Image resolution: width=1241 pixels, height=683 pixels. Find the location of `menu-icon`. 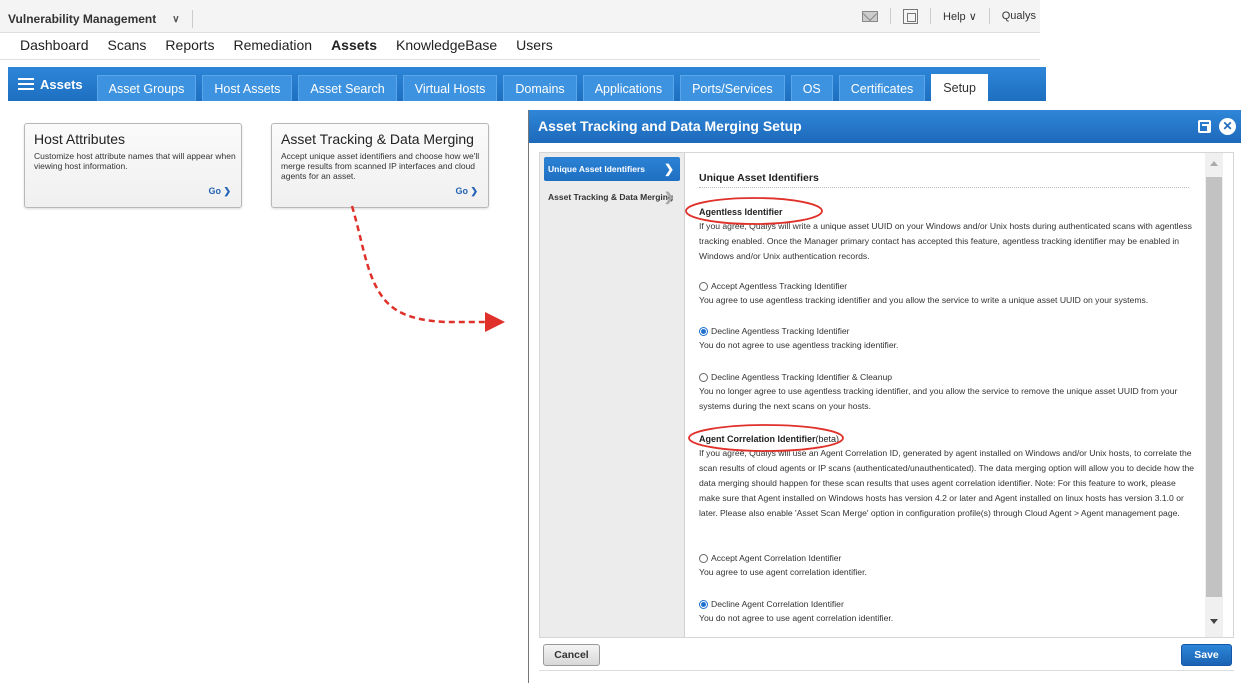

menu-icon is located at coordinates (26, 84).